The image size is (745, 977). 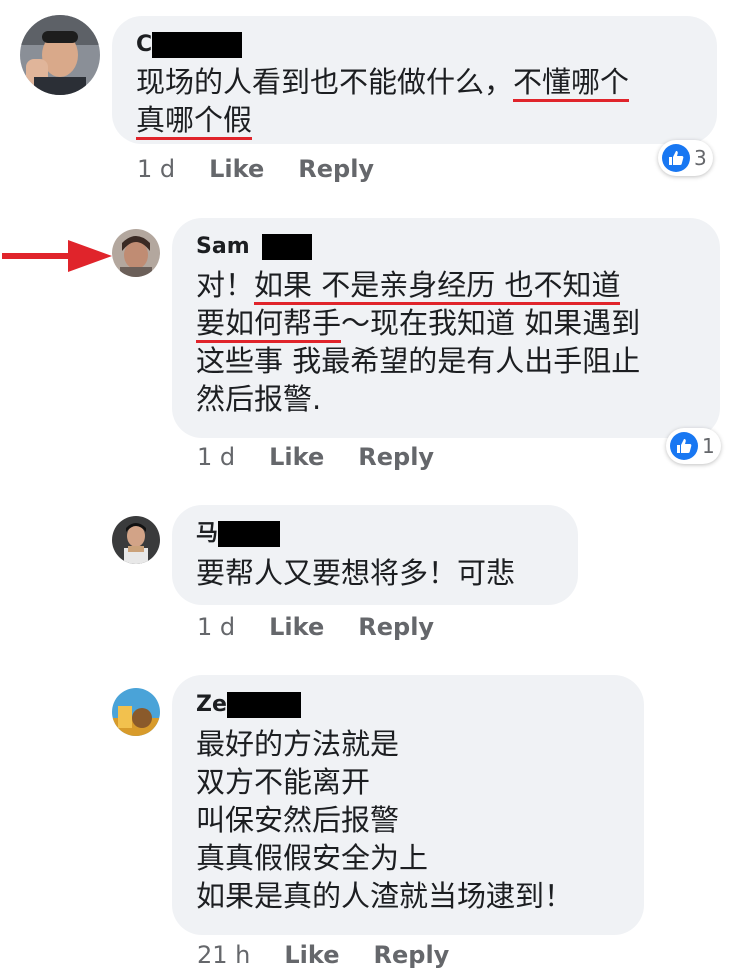 What do you see at coordinates (144, 45) in the screenshot?
I see `comment-author: C` at bounding box center [144, 45].